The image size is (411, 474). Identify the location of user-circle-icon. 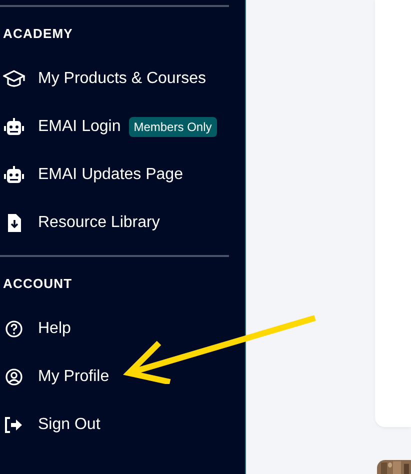
(14, 377).